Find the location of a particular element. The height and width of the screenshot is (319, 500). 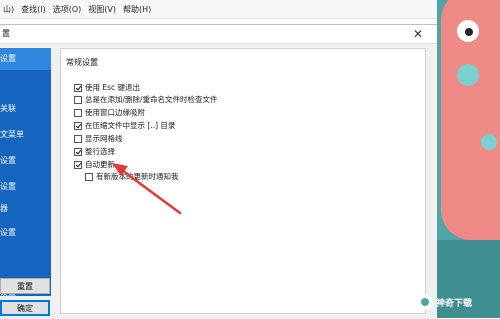

option-grid-lines: 显示网格线 is located at coordinates (98, 138).